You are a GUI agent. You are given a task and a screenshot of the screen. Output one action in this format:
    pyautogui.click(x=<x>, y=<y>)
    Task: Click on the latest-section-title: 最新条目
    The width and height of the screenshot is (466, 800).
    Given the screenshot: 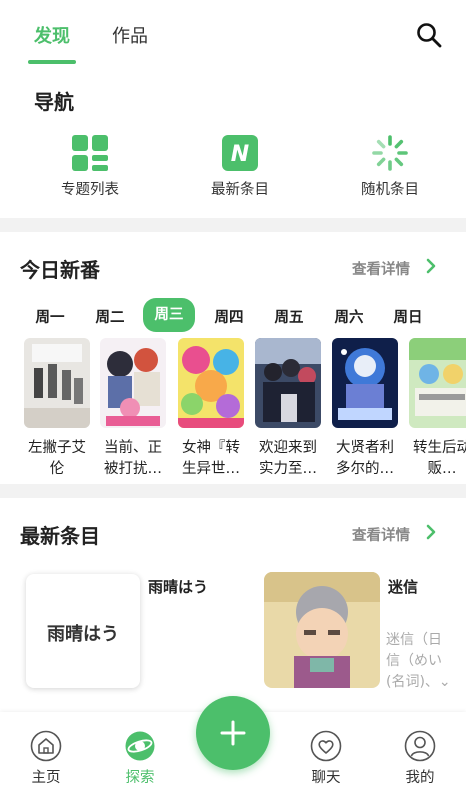 What is the action you would take?
    pyautogui.click(x=60, y=536)
    